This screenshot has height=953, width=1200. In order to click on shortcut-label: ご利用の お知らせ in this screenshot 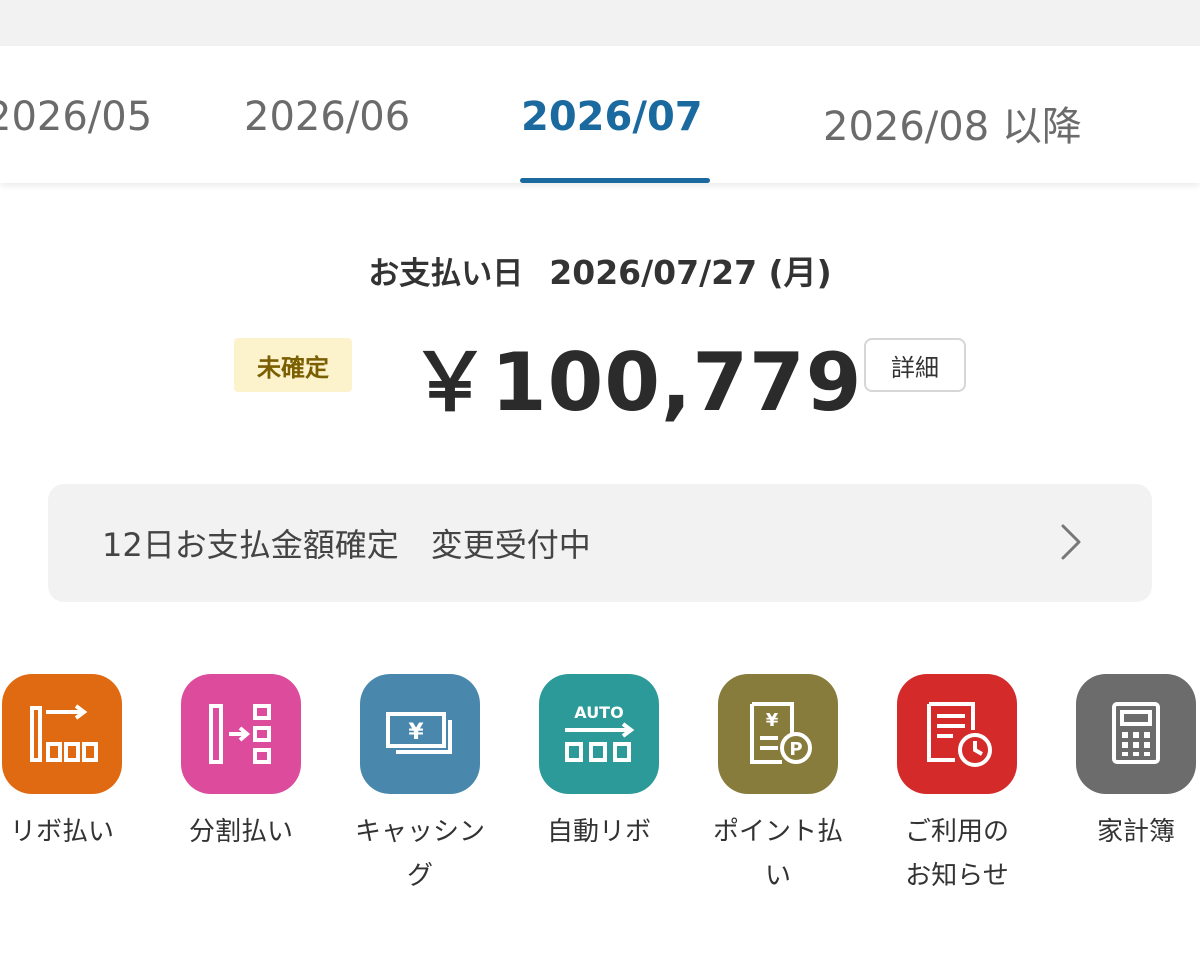, I will do `click(956, 854)`.